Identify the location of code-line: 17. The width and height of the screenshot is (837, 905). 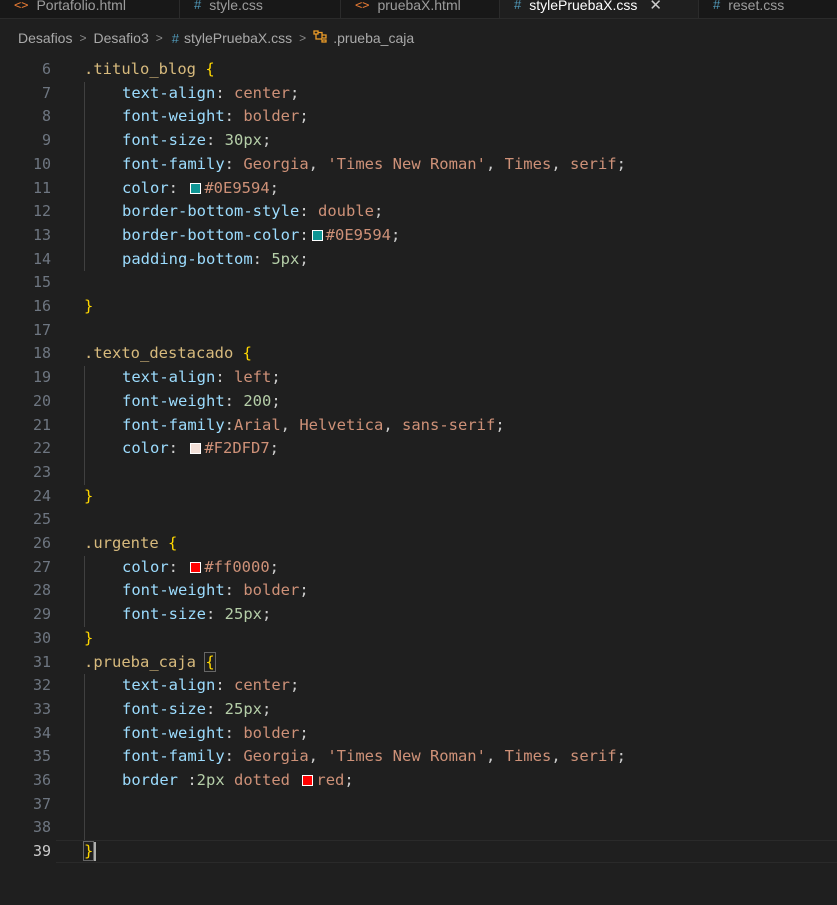
(418, 331).